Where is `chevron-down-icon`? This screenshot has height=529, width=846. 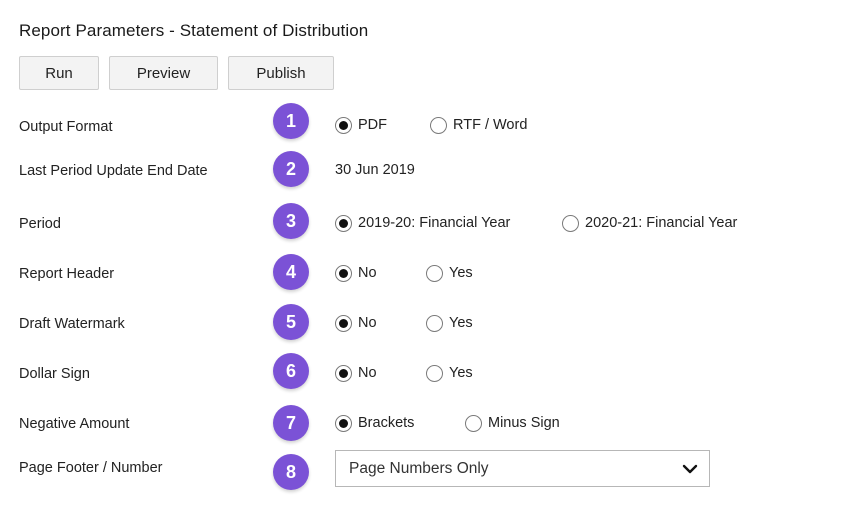
chevron-down-icon is located at coordinates (690, 469).